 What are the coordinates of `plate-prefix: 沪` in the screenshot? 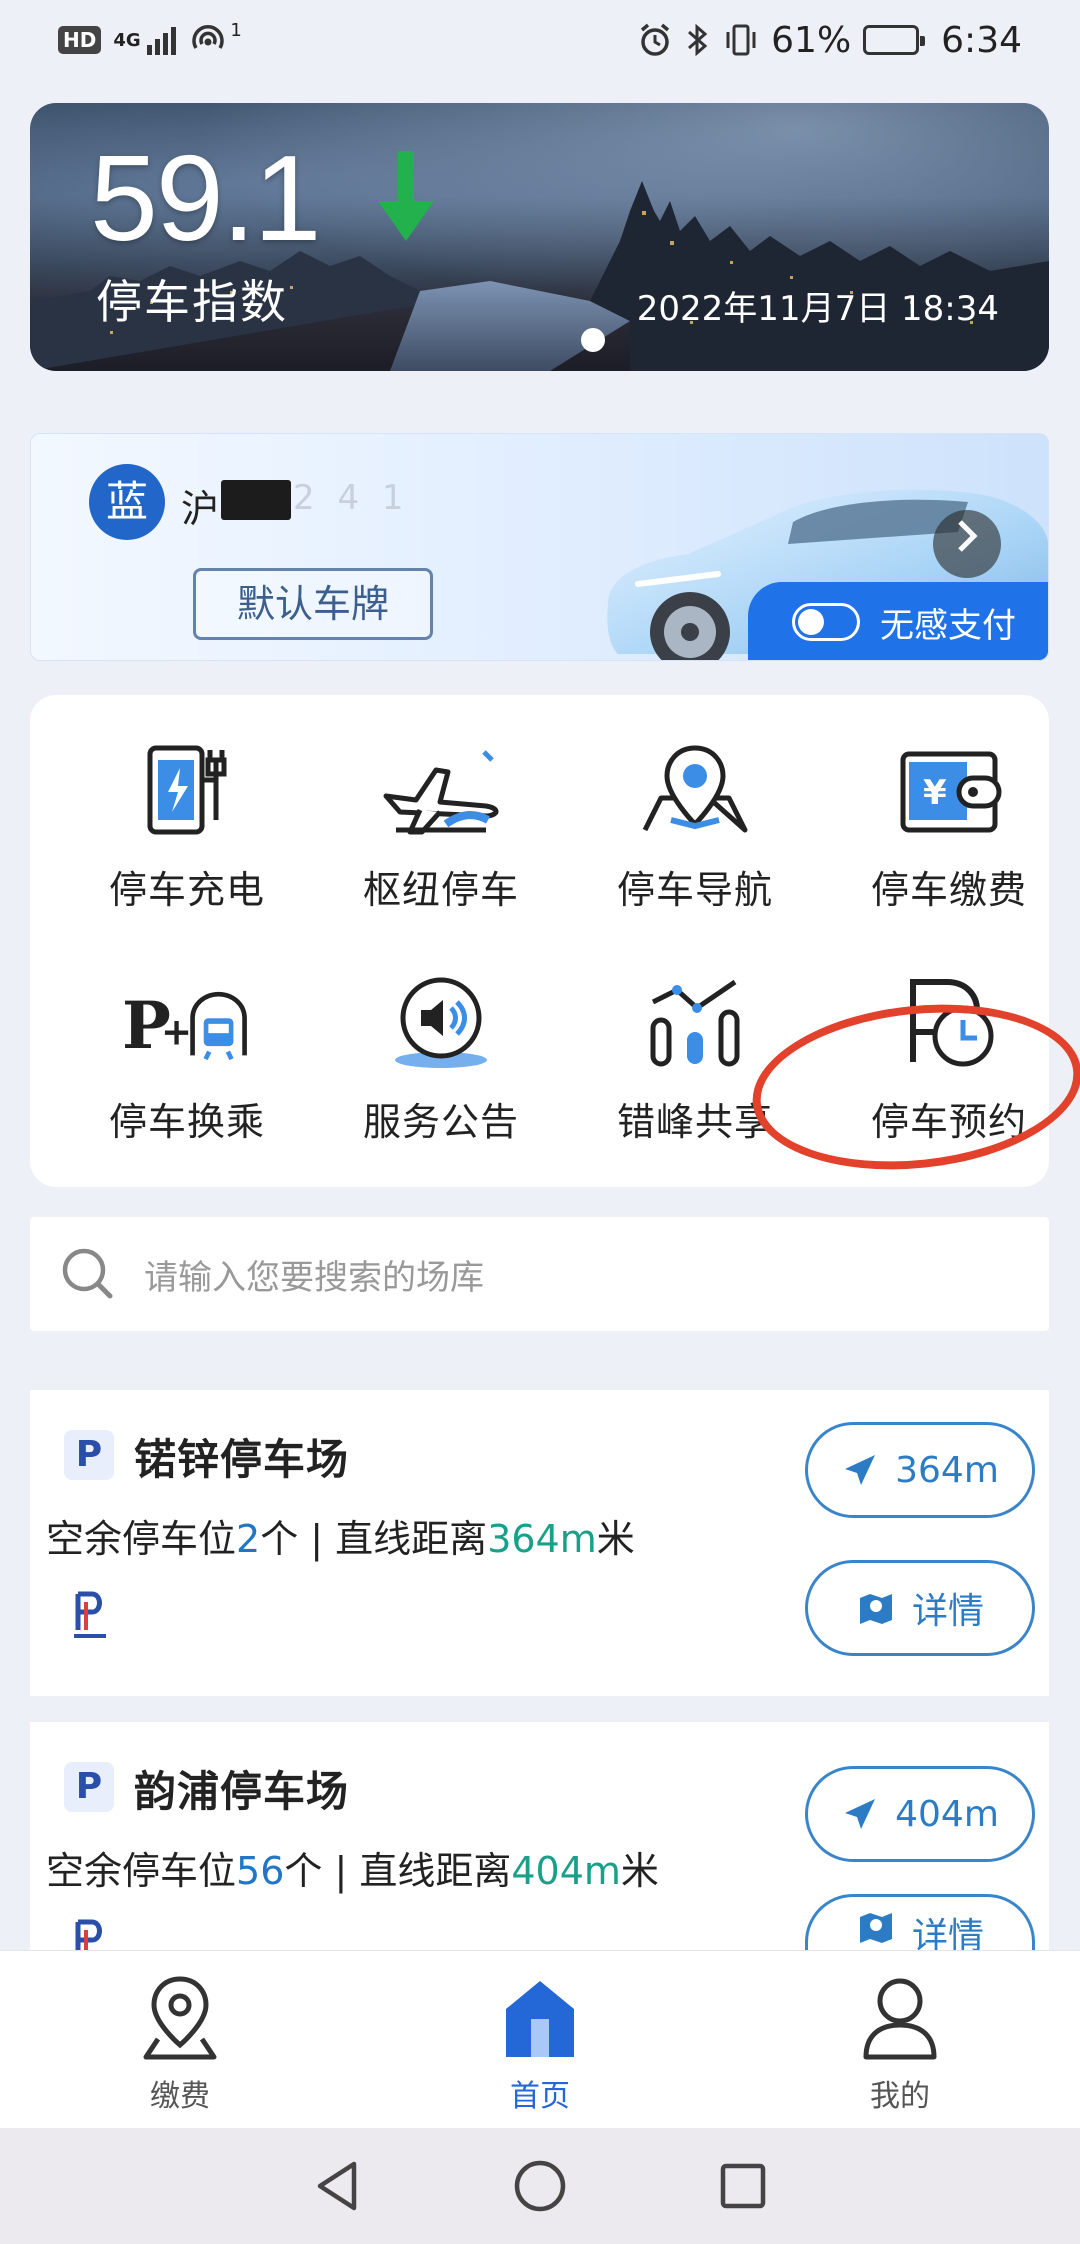 It's located at (200, 509).